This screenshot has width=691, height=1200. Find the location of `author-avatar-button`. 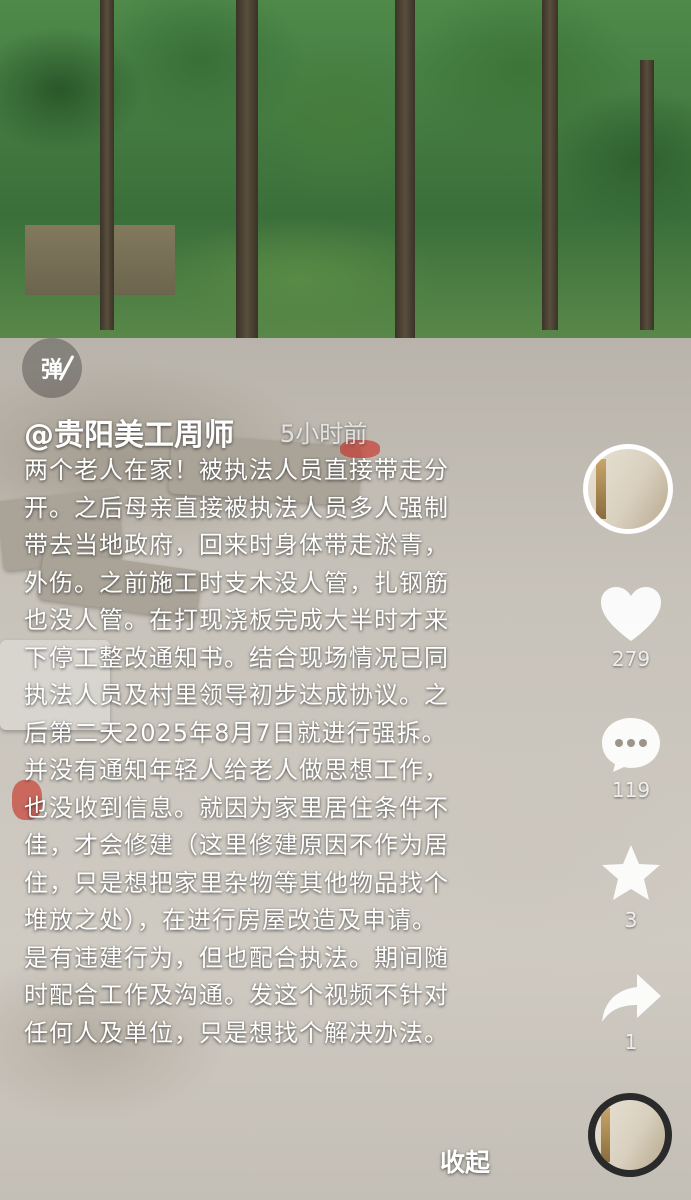

author-avatar-button is located at coordinates (628, 489).